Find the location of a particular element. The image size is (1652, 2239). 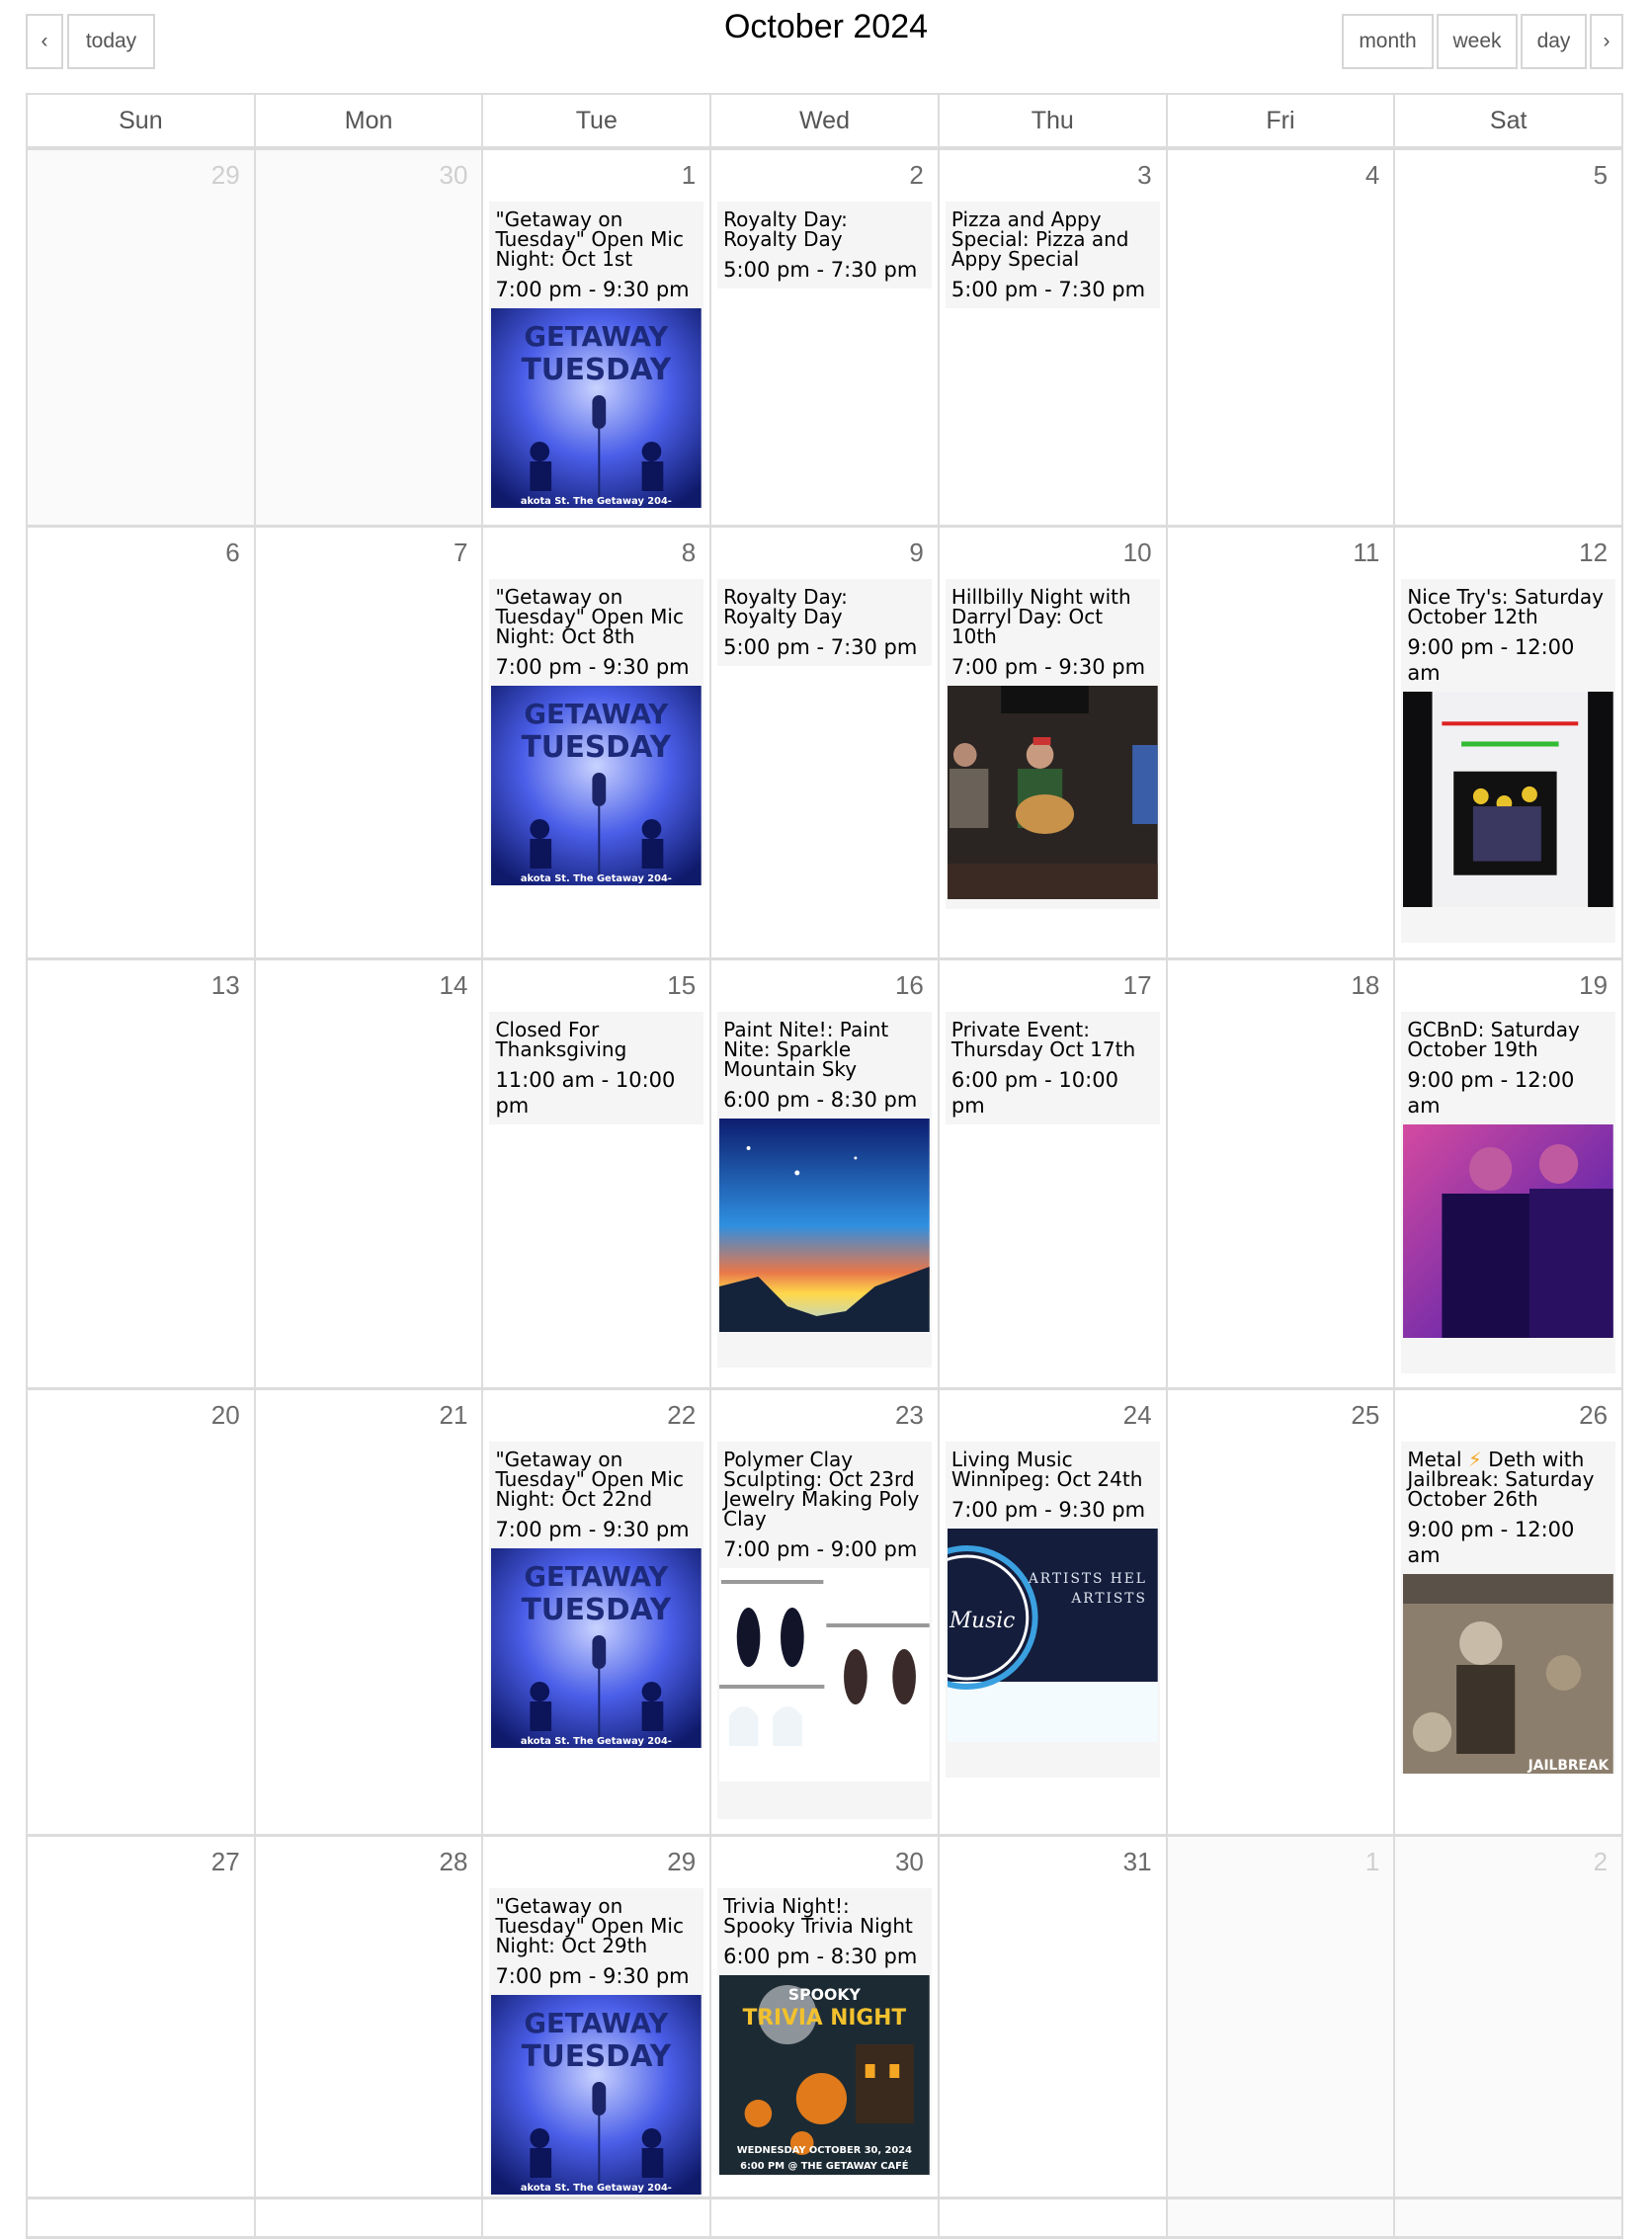

day-cell: 20 is located at coordinates (142, 1612).